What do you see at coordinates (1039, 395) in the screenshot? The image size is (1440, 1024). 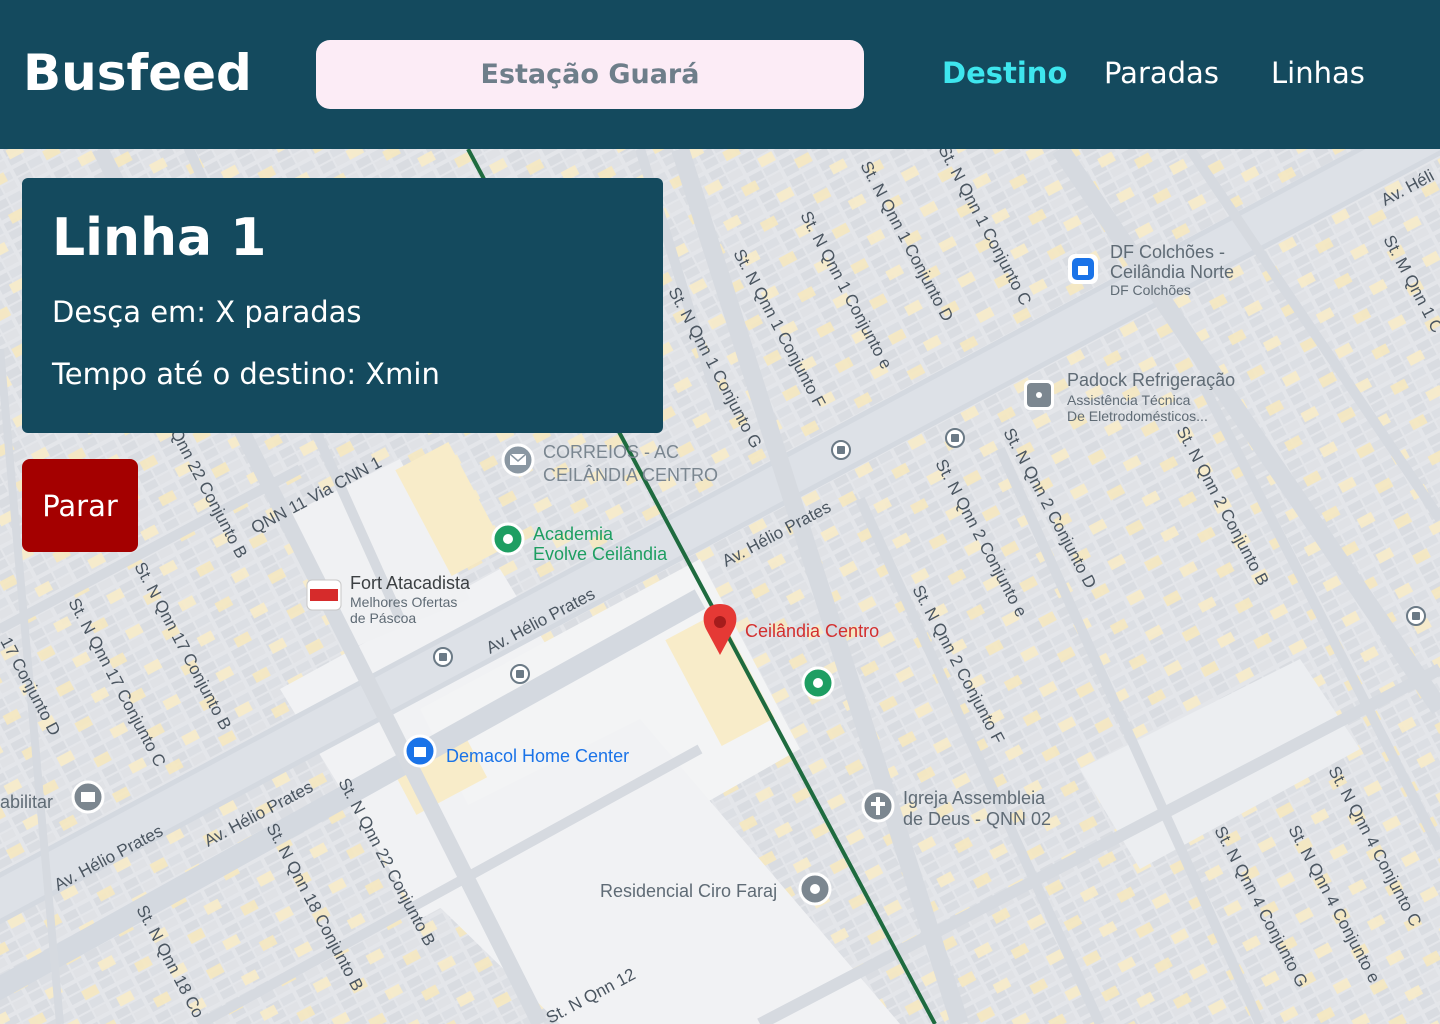 I see `store-icon` at bounding box center [1039, 395].